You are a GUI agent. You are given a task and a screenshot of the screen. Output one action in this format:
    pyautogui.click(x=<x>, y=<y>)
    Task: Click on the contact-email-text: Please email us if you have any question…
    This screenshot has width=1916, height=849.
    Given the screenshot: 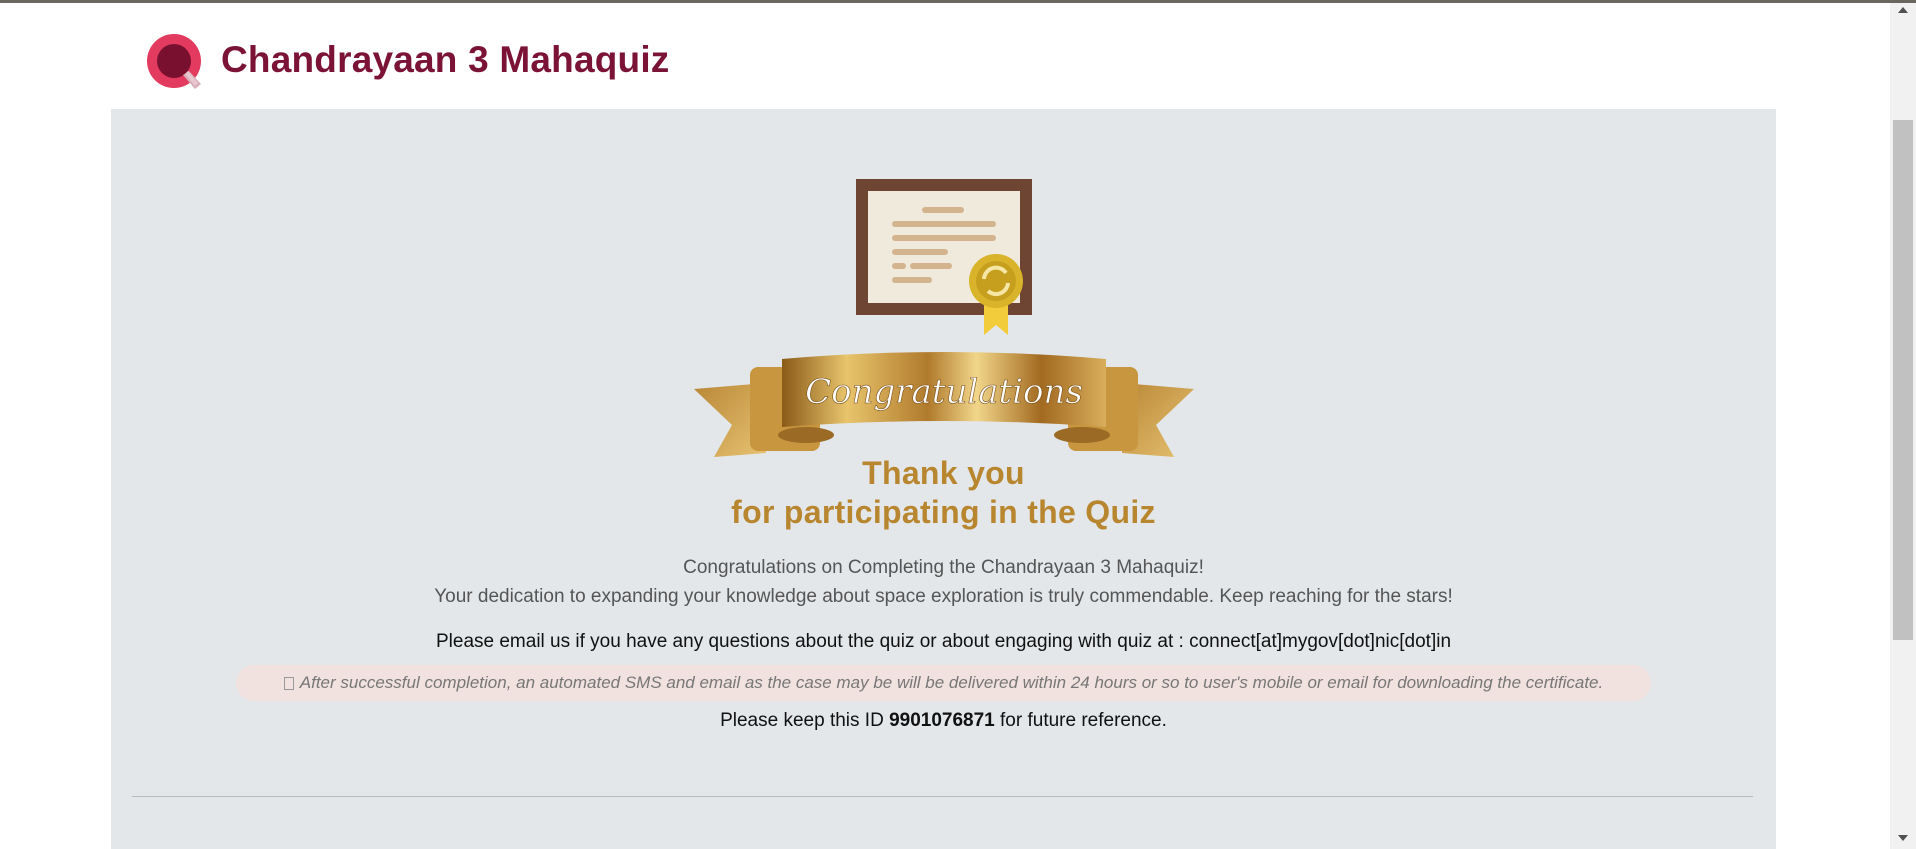 What is the action you would take?
    pyautogui.click(x=943, y=641)
    